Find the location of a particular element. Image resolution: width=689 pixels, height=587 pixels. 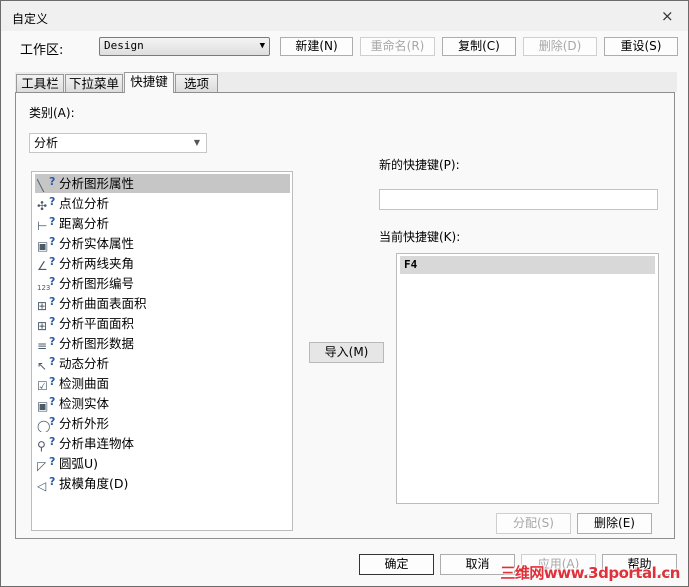

workspace-value: Design is located at coordinates (124, 45).